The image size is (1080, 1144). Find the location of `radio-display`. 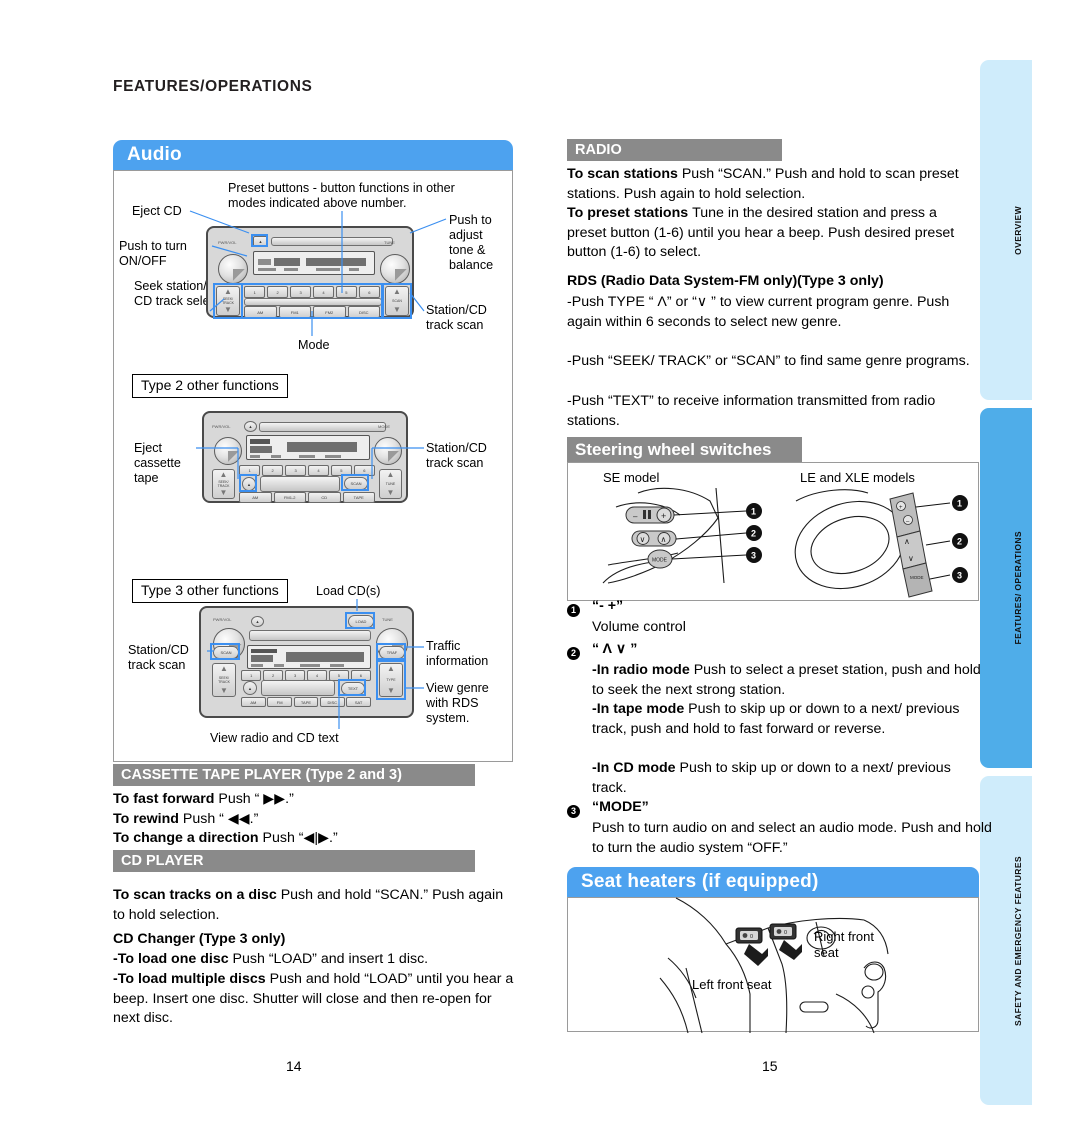

radio-display is located at coordinates (308, 447).